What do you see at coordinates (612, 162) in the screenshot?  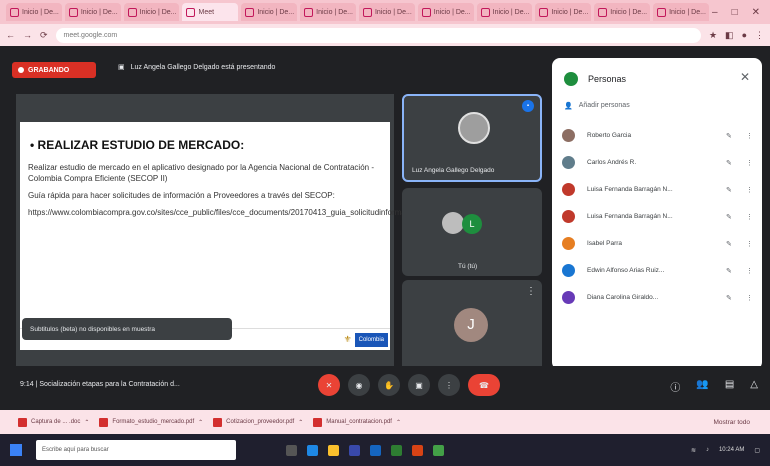 I see `participant-name: Carlos Andrés R.` at bounding box center [612, 162].